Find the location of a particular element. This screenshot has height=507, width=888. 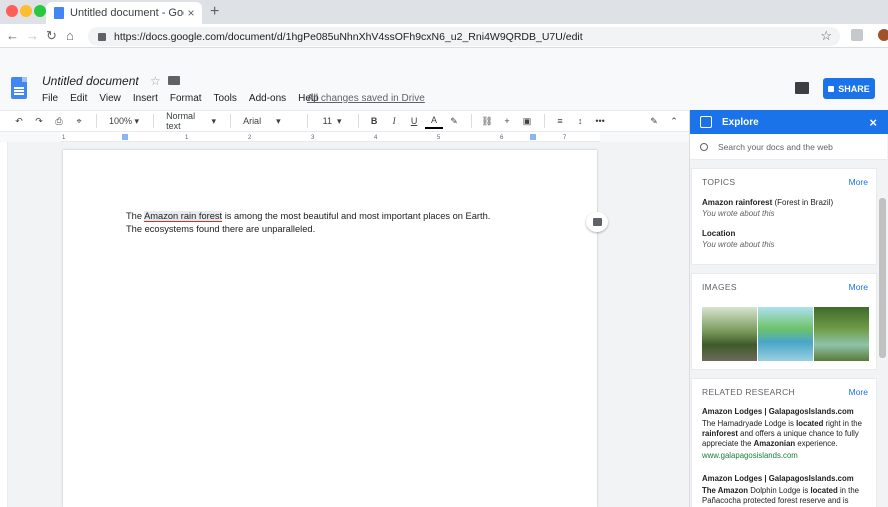

menu-format: Format is located at coordinates (186, 98).